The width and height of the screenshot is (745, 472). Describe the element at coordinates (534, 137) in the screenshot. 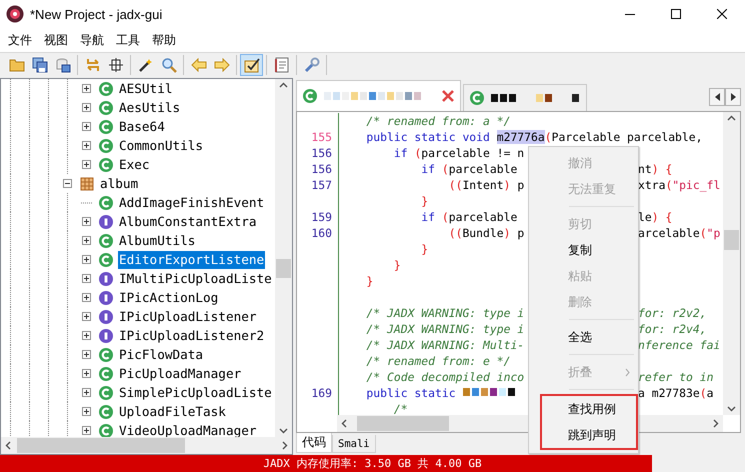

I see `code-line: public static void m27776a(Parcelable parcelable,` at that location.